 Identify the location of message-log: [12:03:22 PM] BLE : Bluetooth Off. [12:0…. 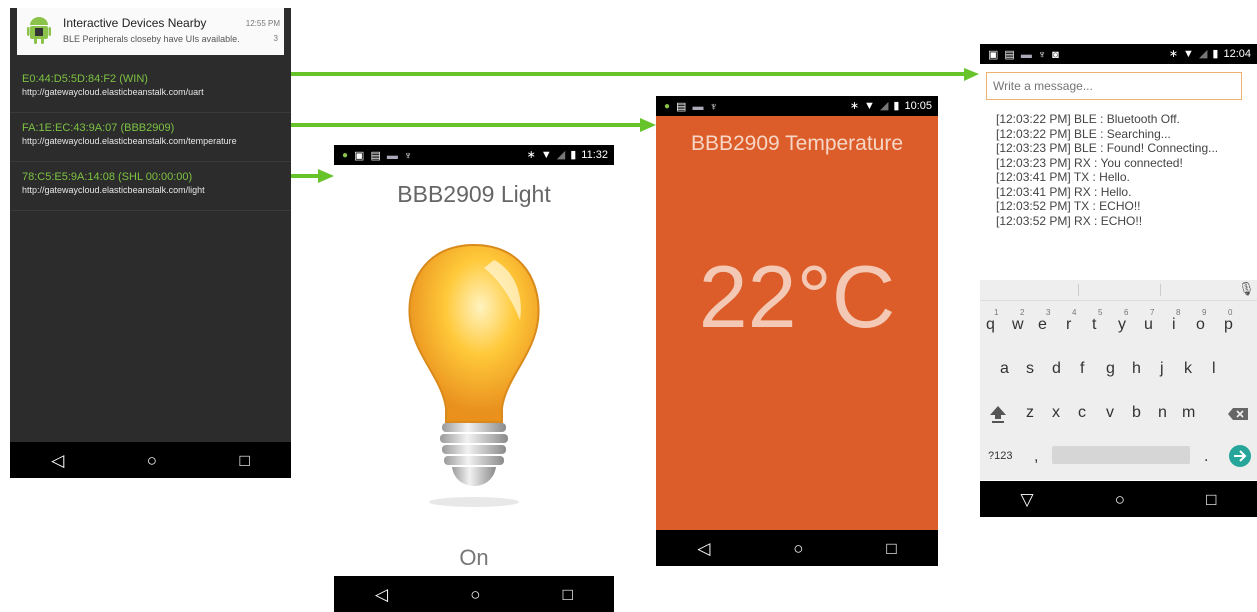
(1107, 170).